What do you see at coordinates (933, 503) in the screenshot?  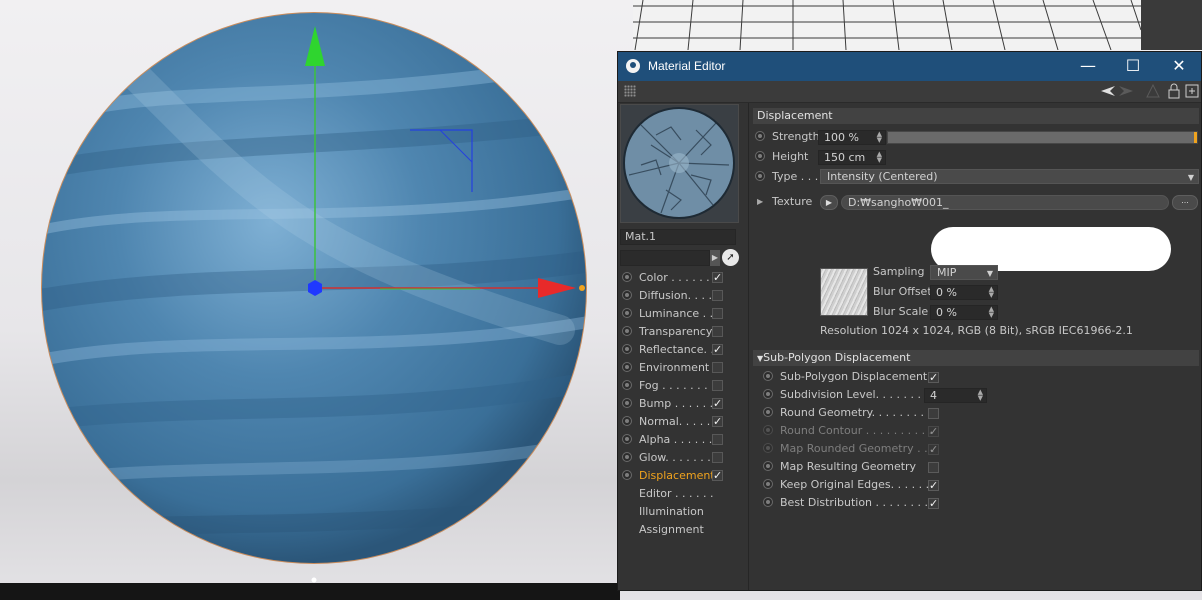 I see `best-distribution-checkbox: ✓` at bounding box center [933, 503].